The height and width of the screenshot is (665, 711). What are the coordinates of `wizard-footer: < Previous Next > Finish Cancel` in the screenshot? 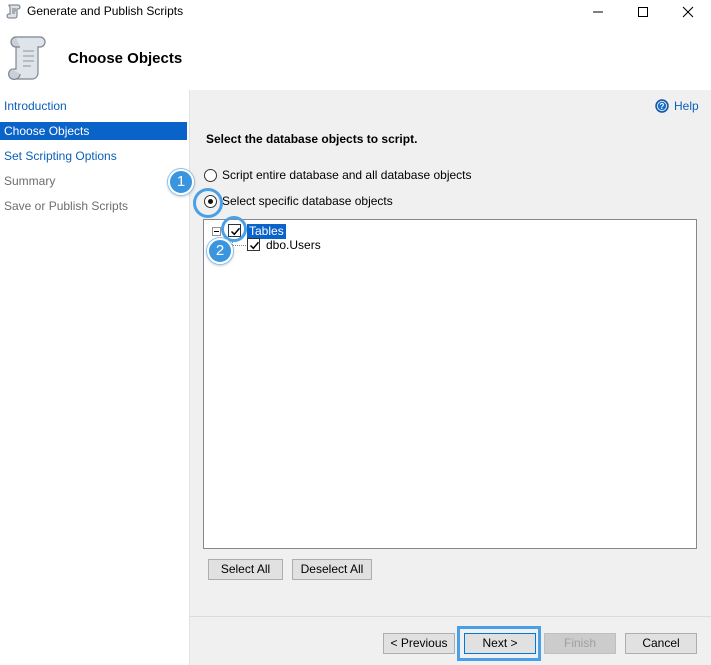 It's located at (450, 640).